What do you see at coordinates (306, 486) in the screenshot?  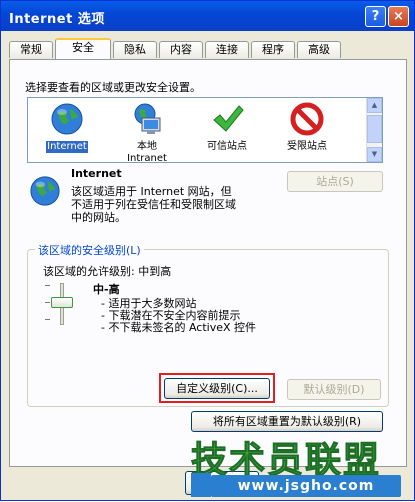 I see `watermark-url: www.jsgho.com` at bounding box center [306, 486].